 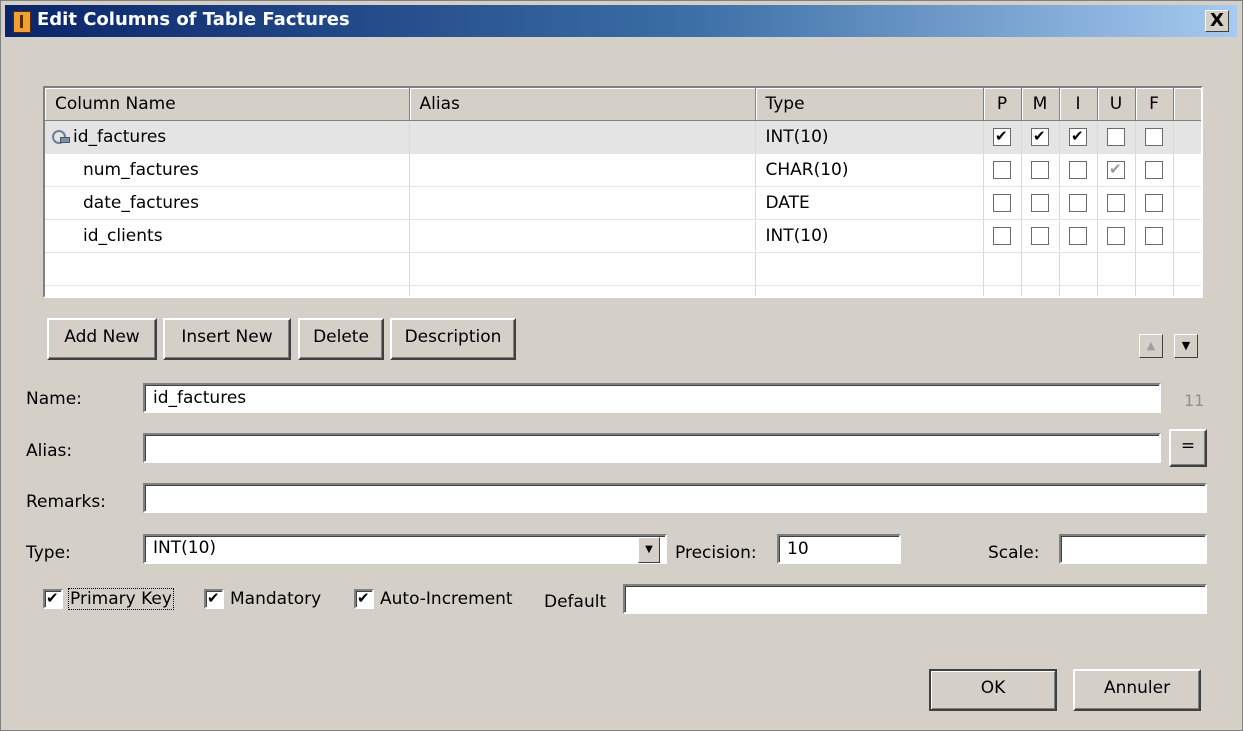 I want to click on table-row: date_factures DATE, so click(x=623, y=203).